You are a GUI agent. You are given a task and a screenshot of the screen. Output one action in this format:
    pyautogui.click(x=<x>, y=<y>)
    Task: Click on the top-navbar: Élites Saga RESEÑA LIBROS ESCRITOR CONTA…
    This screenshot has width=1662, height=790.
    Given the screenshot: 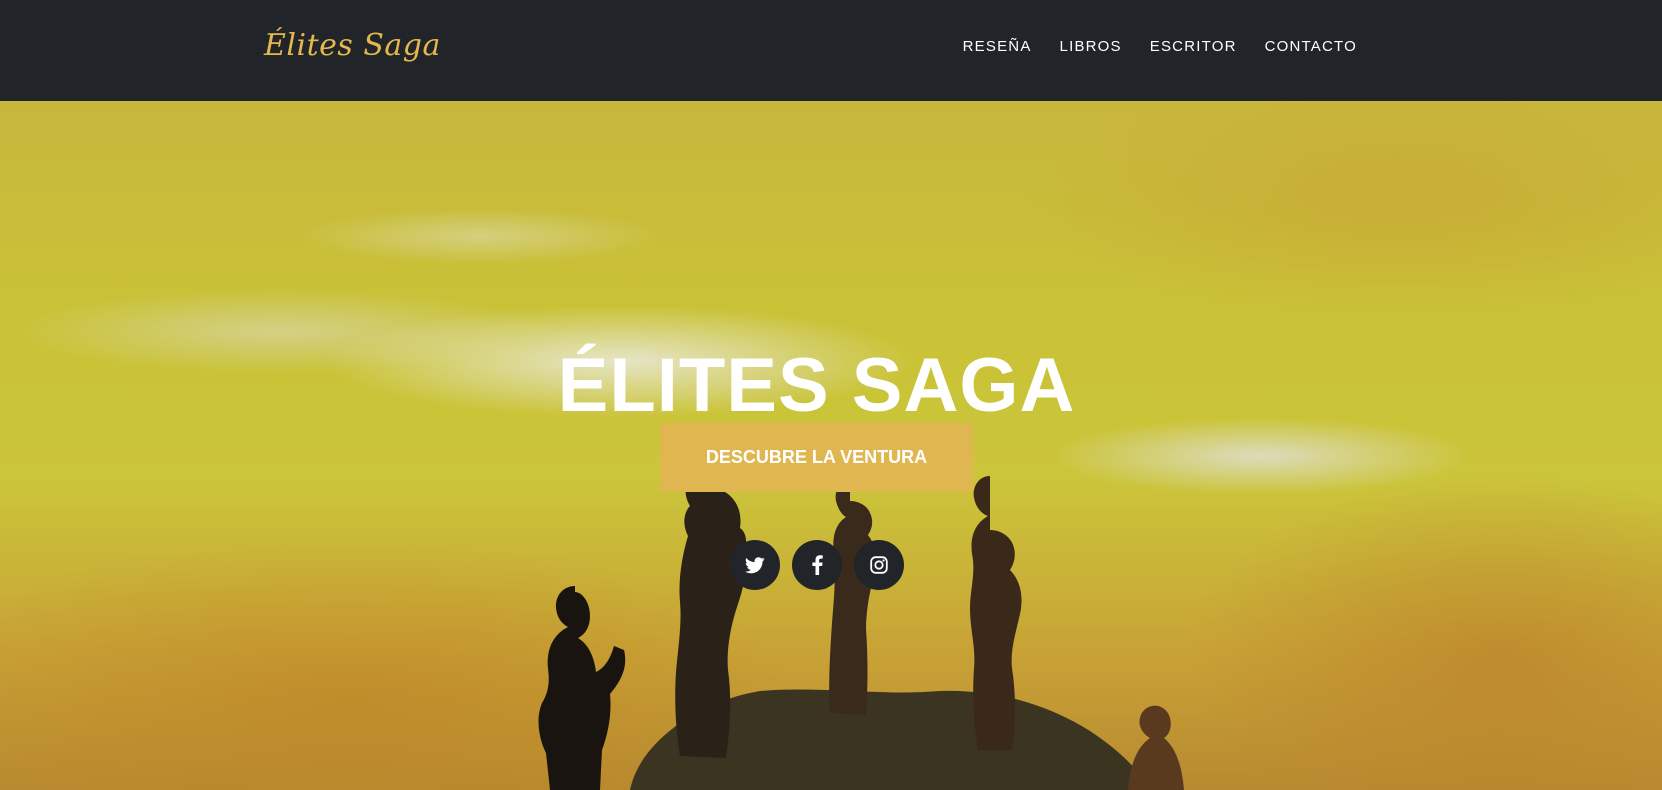 What is the action you would take?
    pyautogui.click(x=831, y=50)
    